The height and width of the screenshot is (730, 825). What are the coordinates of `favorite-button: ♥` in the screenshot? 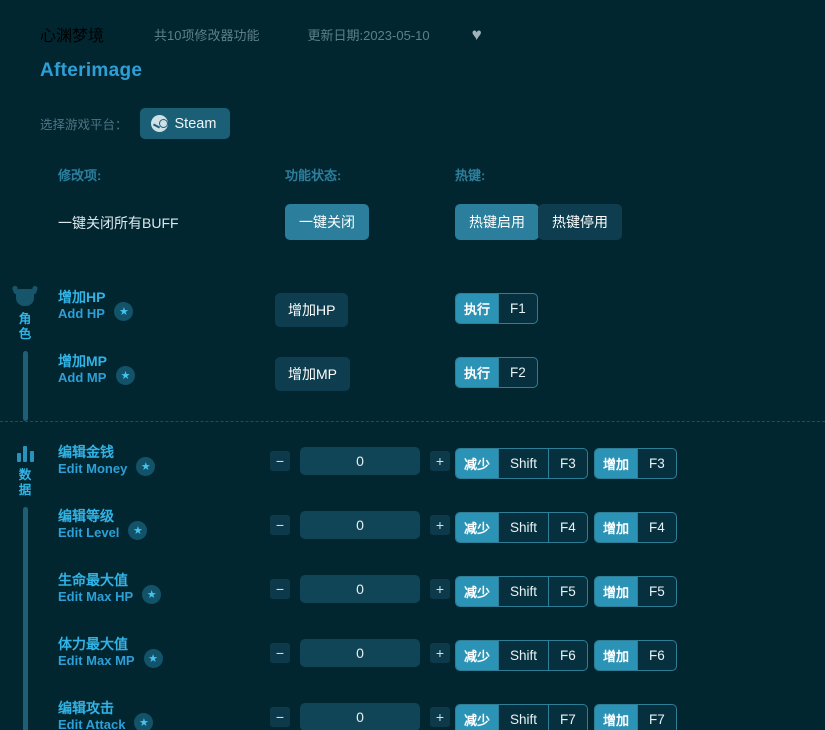 It's located at (477, 34).